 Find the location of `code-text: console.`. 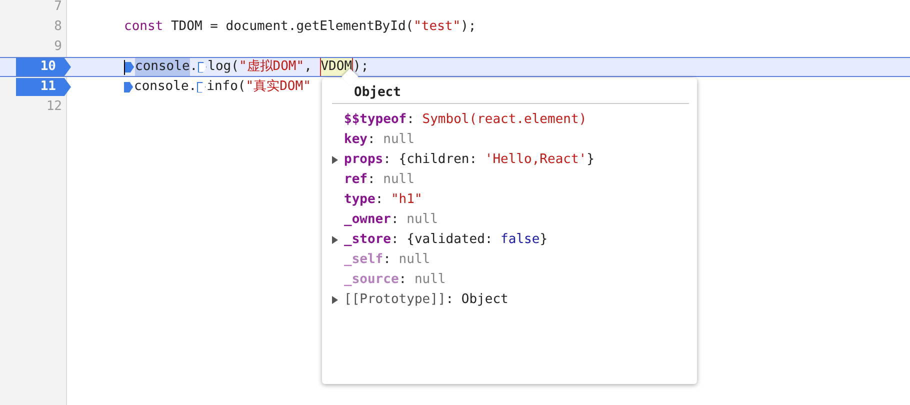

code-text: console. is located at coordinates (165, 87).